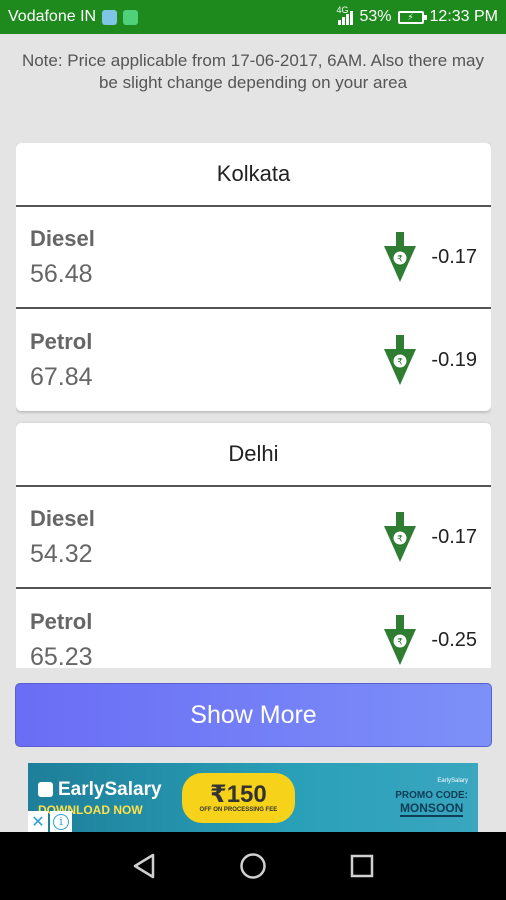 This screenshot has width=506, height=900. What do you see at coordinates (62, 537) in the screenshot?
I see `fuel-info: Diesel 54.32` at bounding box center [62, 537].